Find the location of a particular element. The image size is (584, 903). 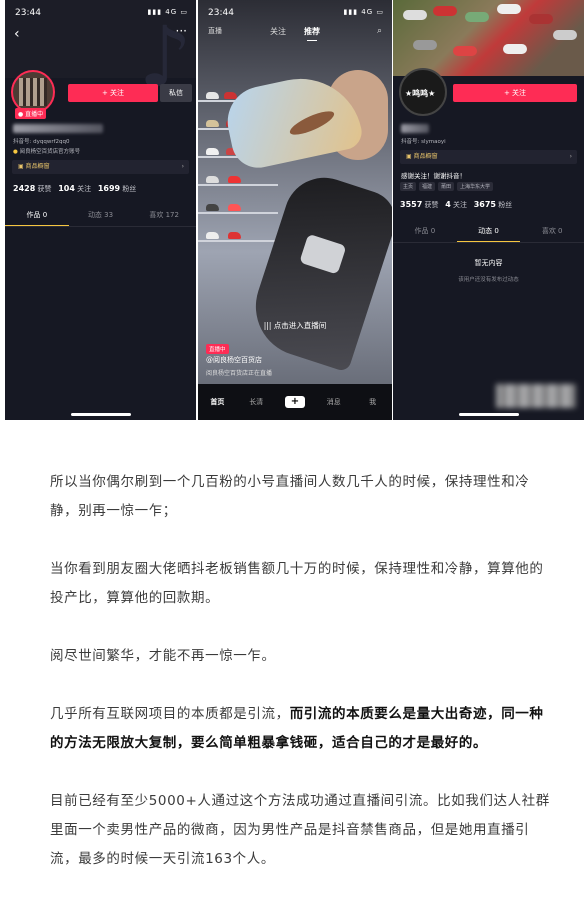

verified-icon: ● is located at coordinates (15, 152).